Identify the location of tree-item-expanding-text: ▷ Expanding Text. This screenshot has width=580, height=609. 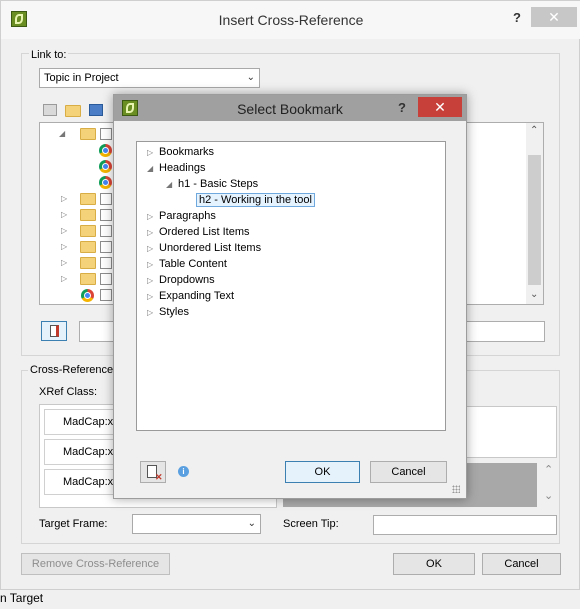
(190, 296).